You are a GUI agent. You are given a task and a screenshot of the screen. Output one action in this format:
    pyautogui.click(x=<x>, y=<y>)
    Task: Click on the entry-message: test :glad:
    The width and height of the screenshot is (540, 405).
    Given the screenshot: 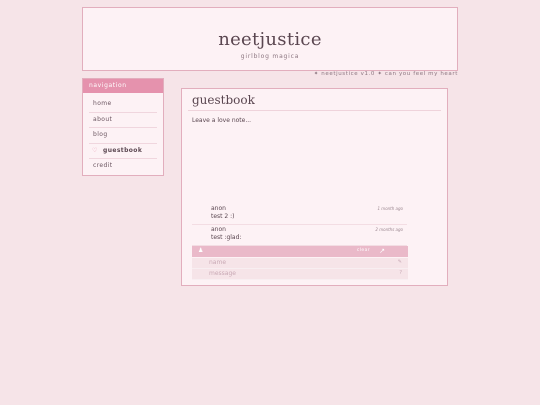 What is the action you would take?
    pyautogui.click(x=226, y=237)
    